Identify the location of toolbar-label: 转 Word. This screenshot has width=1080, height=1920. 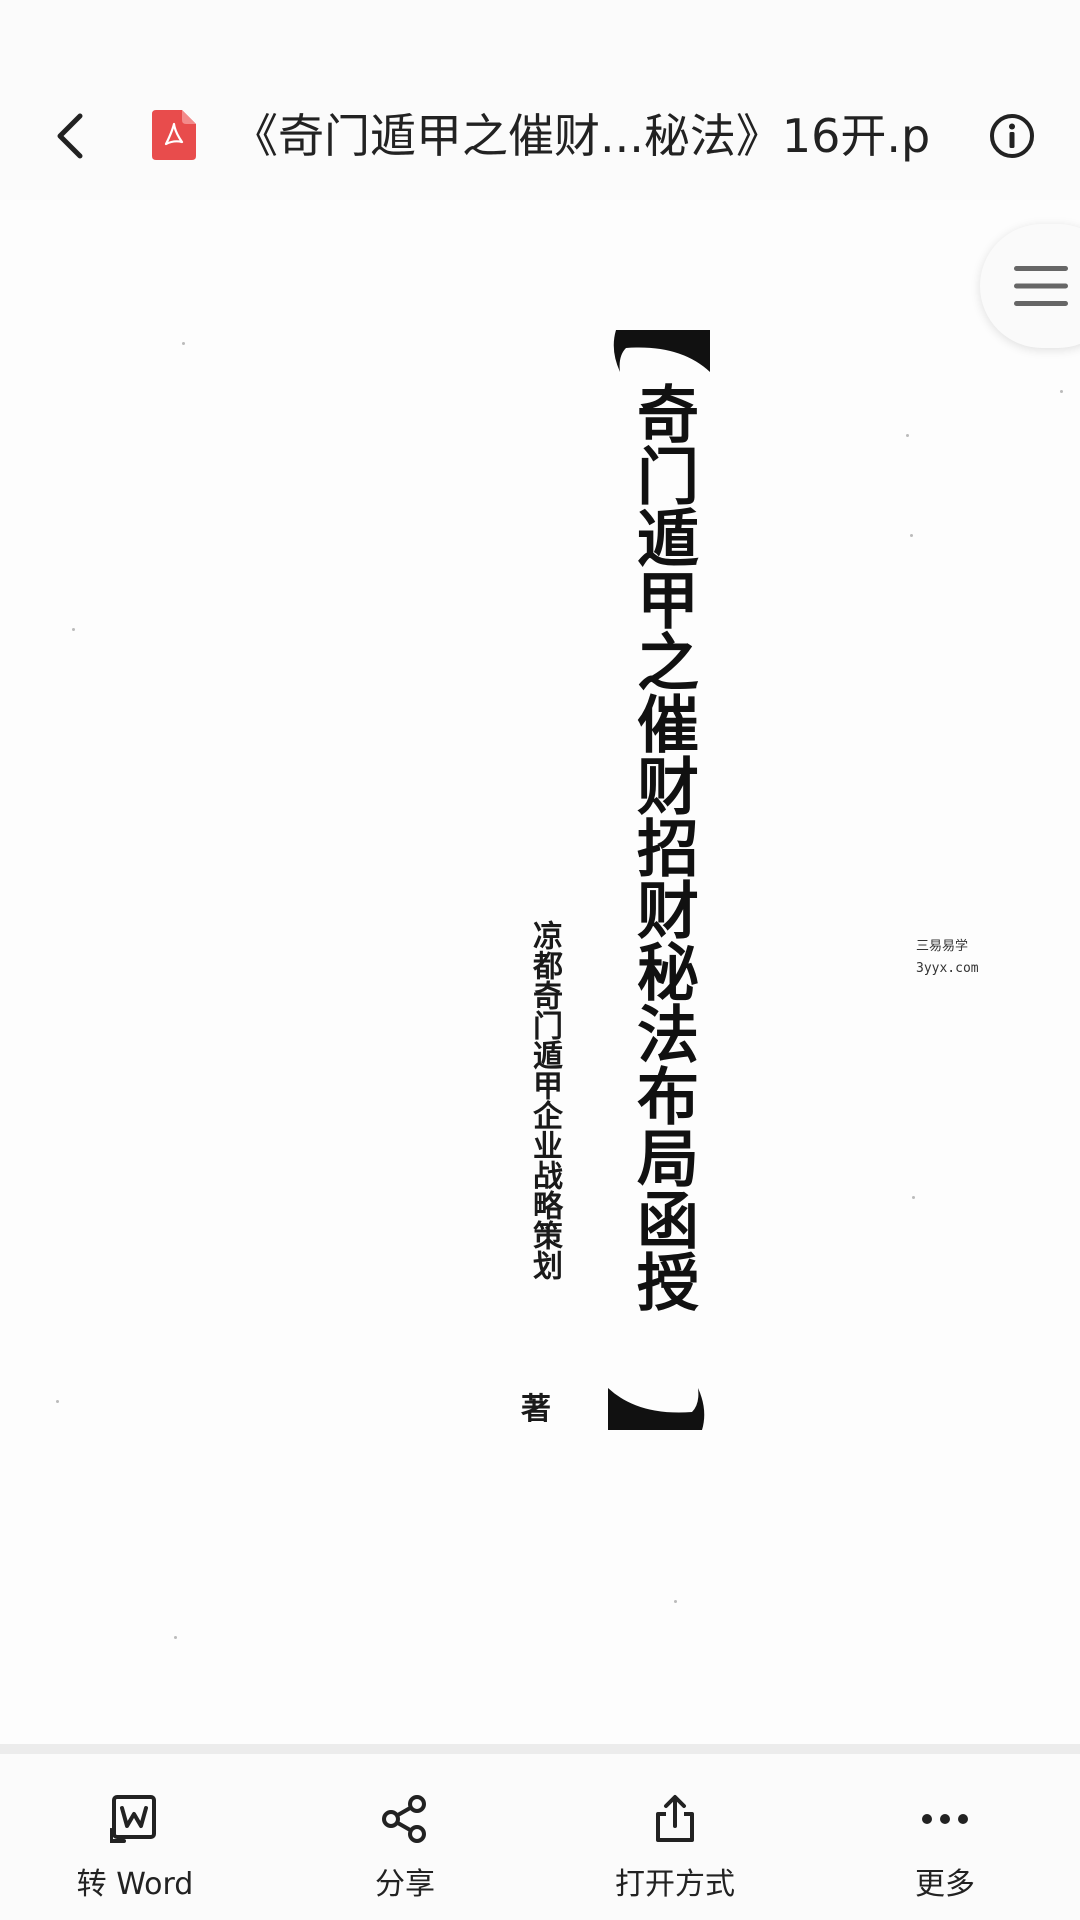
(135, 1884).